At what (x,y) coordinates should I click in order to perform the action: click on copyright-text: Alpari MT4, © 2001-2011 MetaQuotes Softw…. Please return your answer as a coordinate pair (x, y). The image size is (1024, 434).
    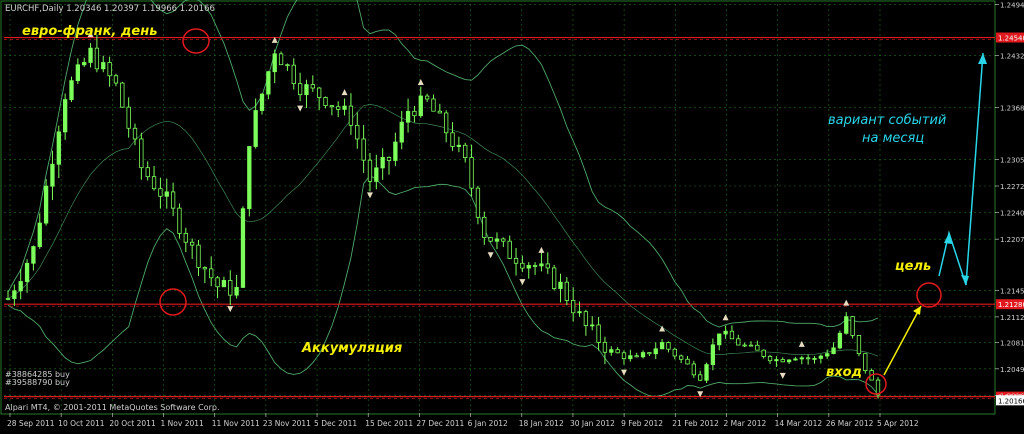
    Looking at the image, I should click on (112, 407).